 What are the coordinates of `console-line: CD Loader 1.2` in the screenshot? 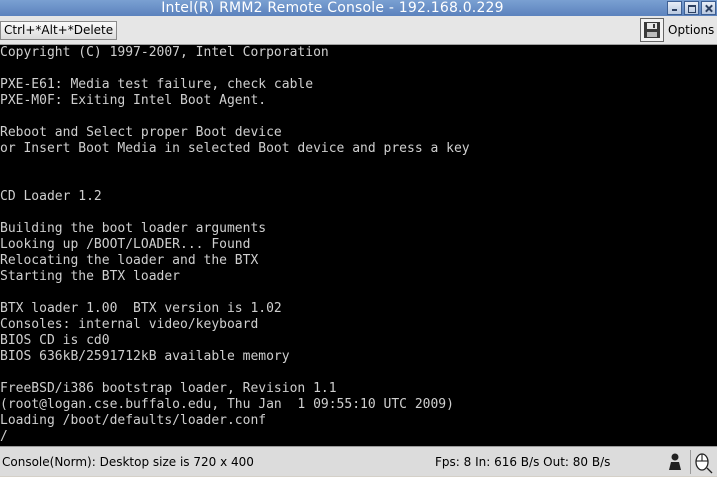 It's located at (51, 196).